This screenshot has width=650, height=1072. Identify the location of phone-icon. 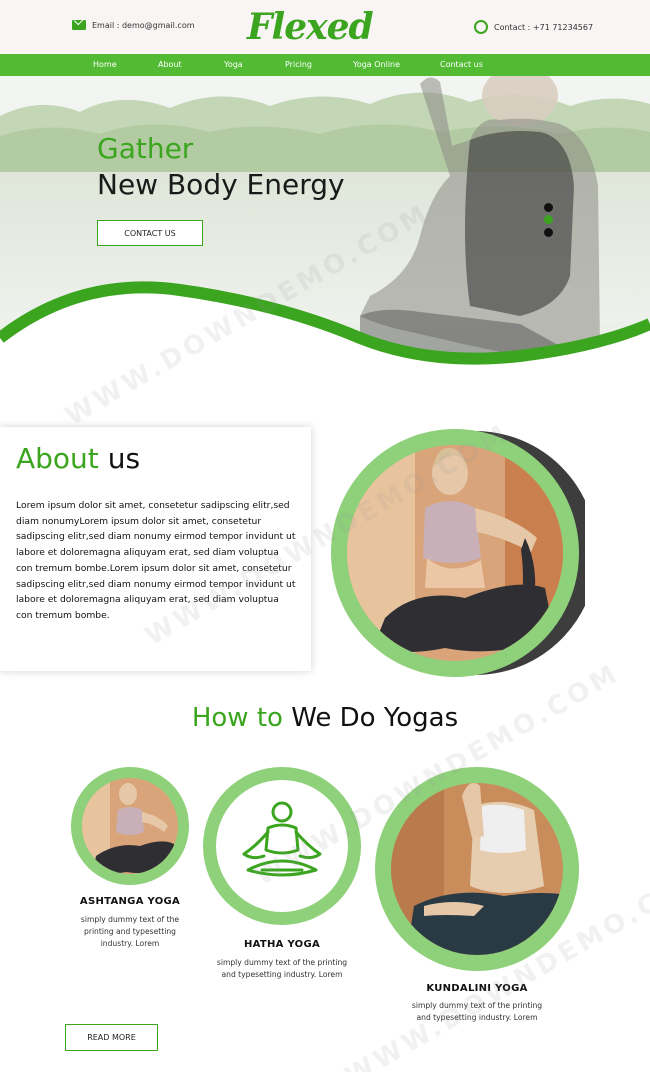
(481, 27).